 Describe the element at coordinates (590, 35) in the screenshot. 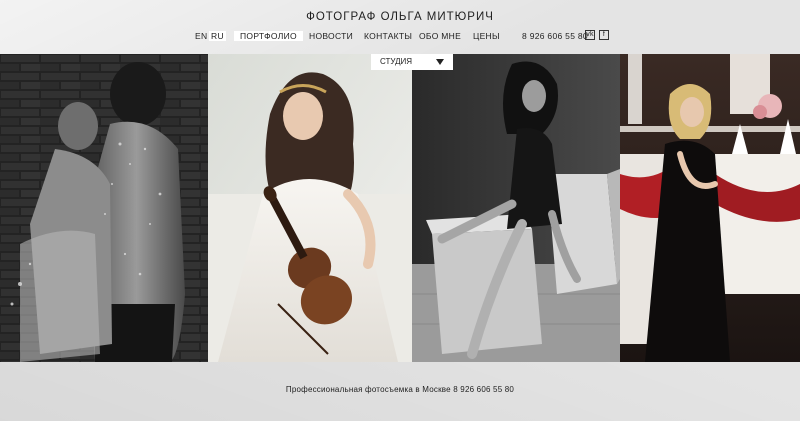

I see `vk-icon: vk` at that location.